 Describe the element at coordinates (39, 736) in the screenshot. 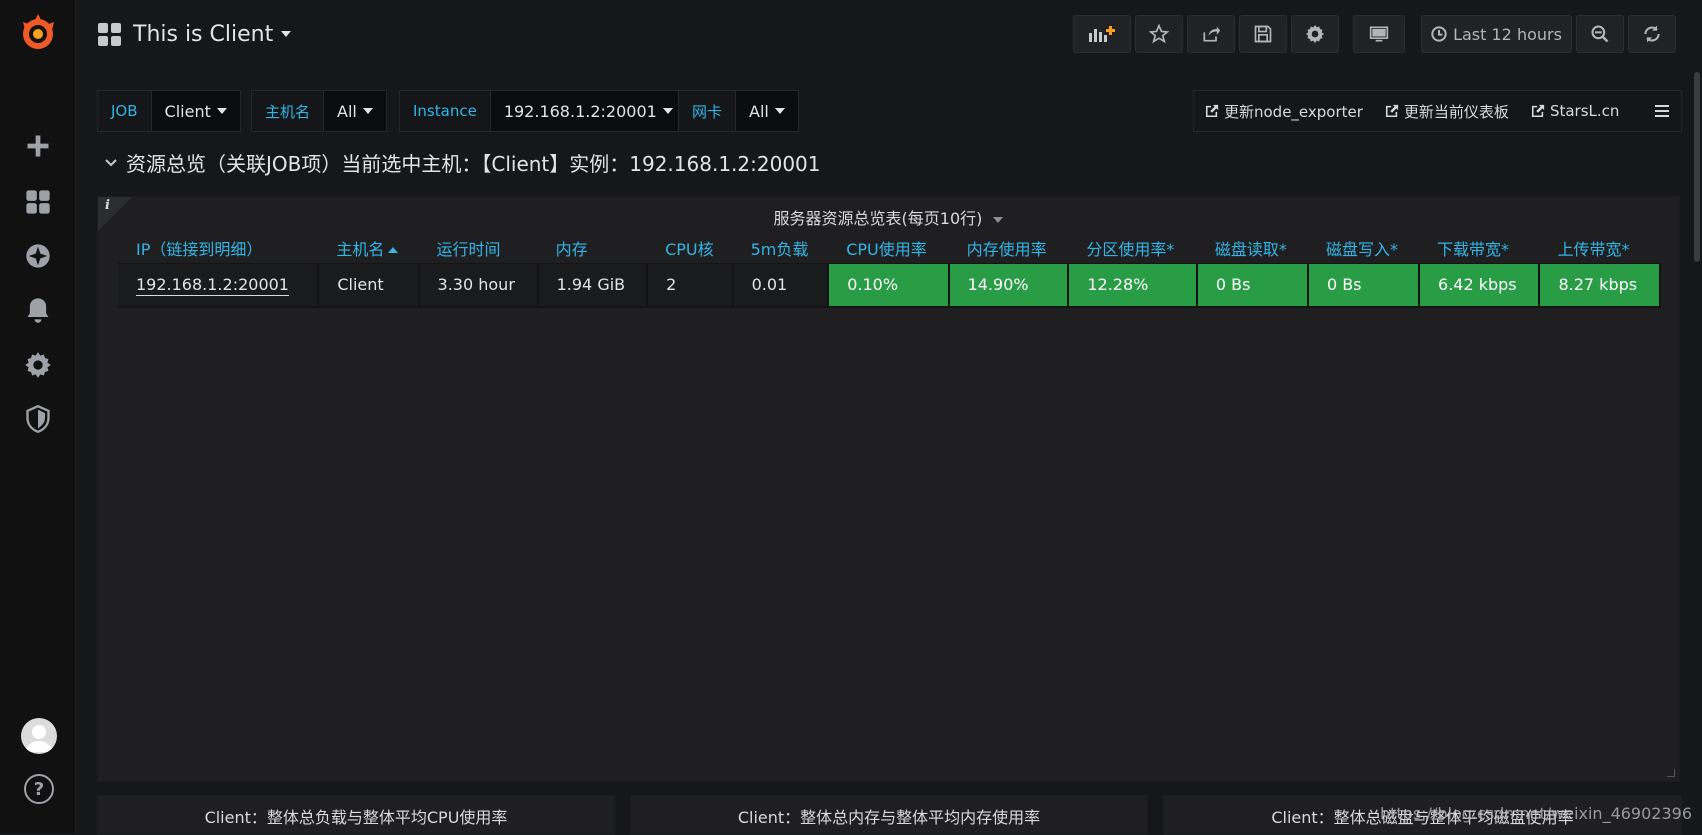

I see `user-avatar` at that location.